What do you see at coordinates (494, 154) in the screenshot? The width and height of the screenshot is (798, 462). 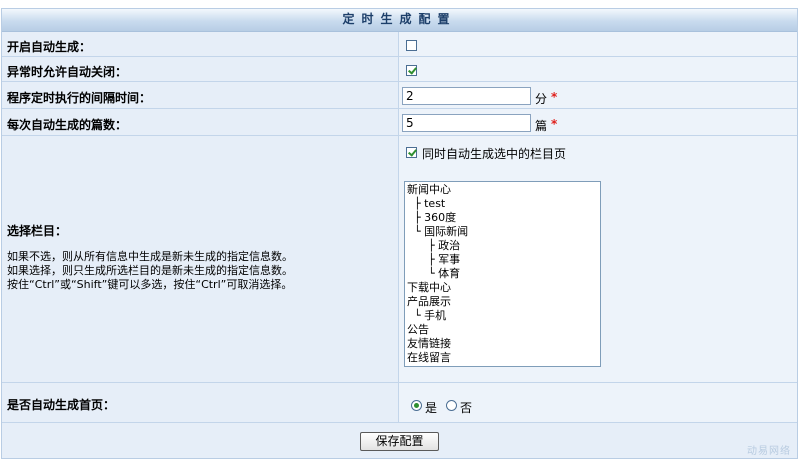 I see `also-generate-label: 同时自动生成选中的栏目页` at bounding box center [494, 154].